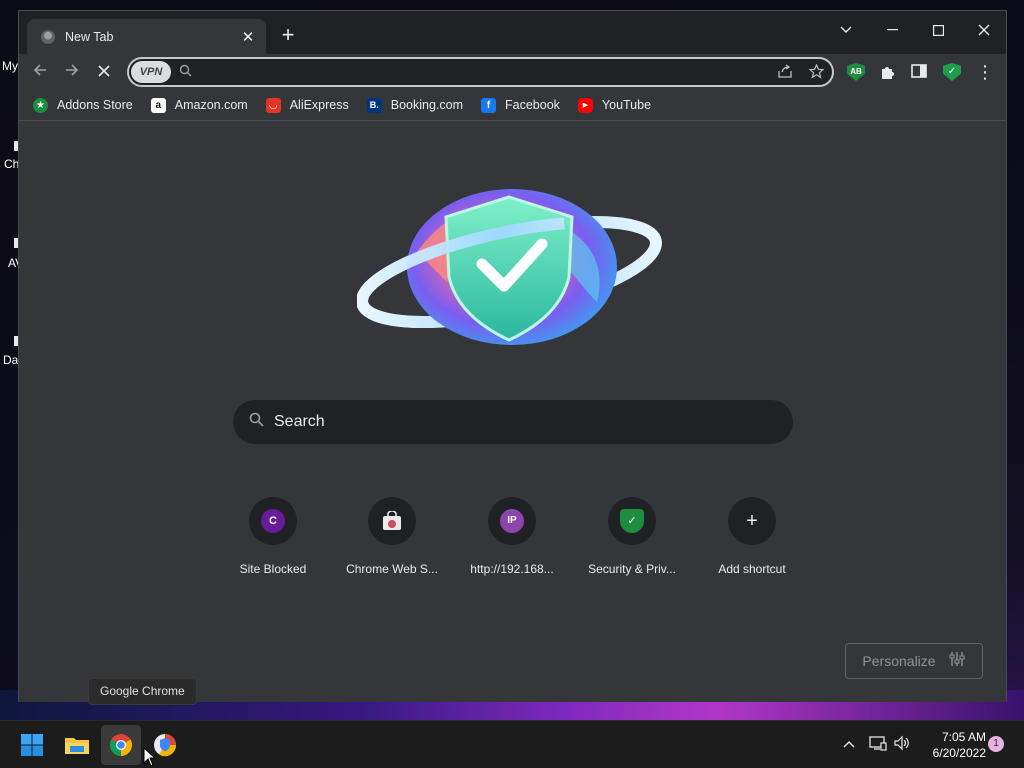  I want to click on shortcut-tile: IP, so click(512, 521).